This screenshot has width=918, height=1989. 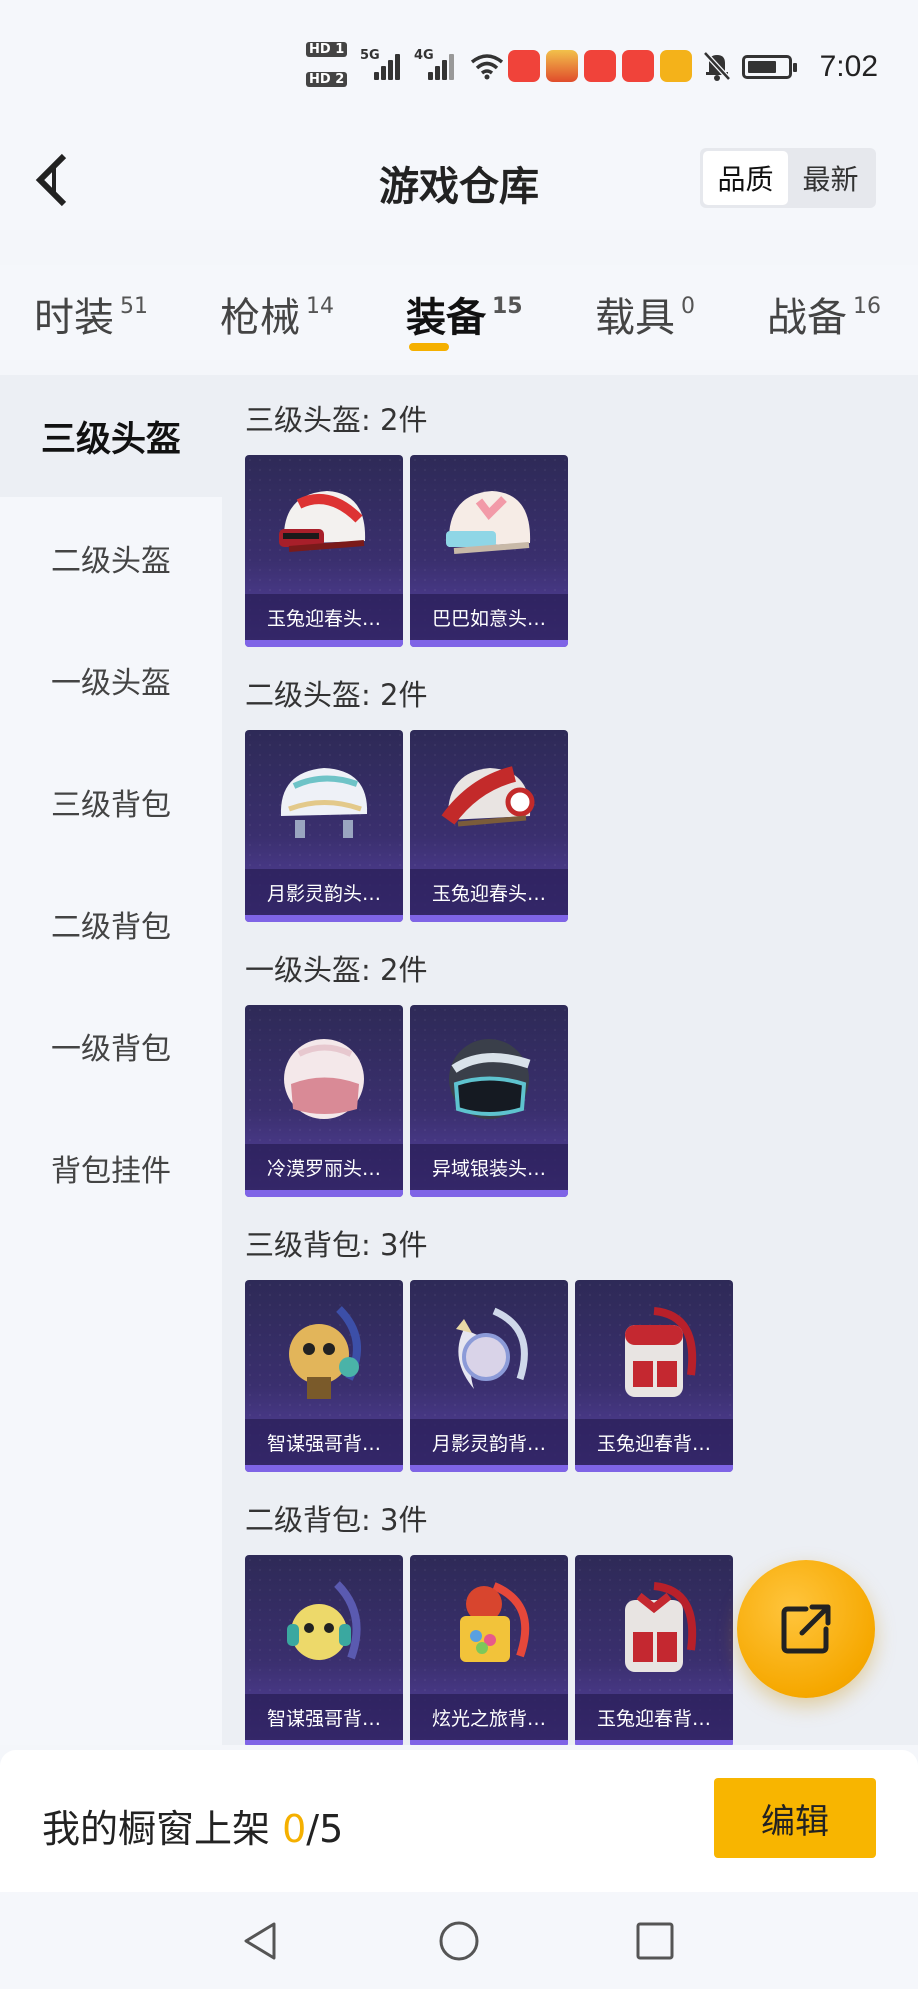 What do you see at coordinates (260, 318) in the screenshot?
I see `tab-label: 枪械` at bounding box center [260, 318].